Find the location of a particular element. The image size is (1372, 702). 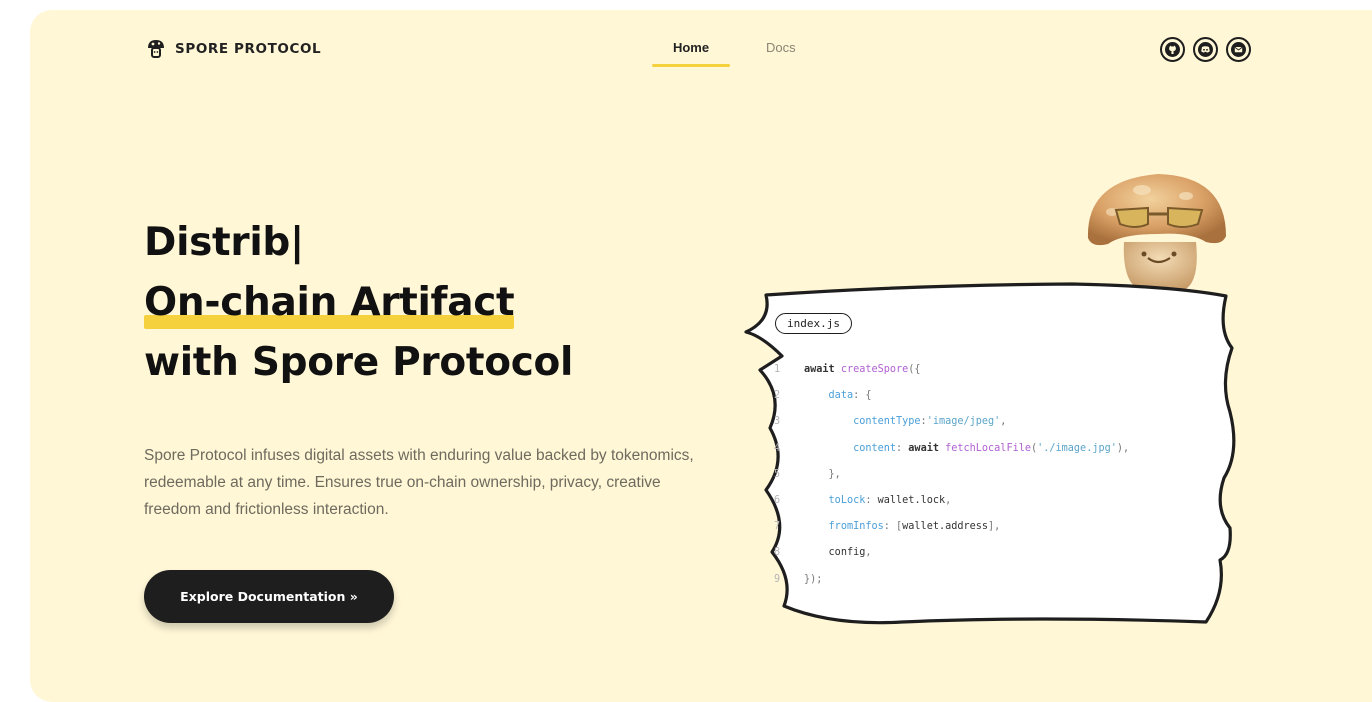

code-token: wallet.address is located at coordinates (945, 527).